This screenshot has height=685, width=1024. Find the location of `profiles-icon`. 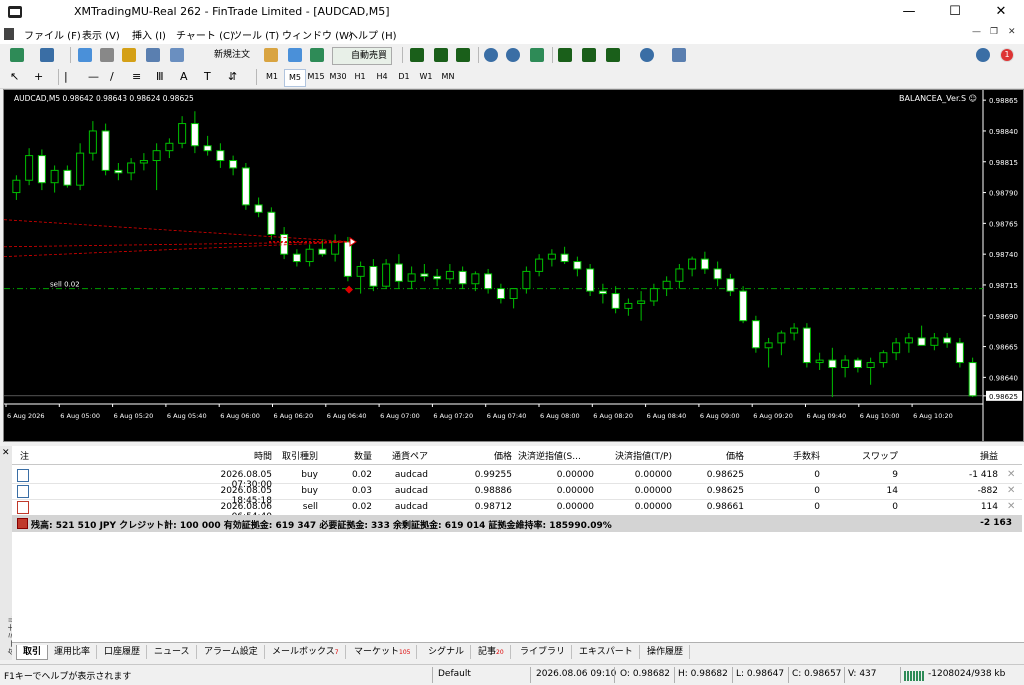

profiles-icon is located at coordinates (47, 55).